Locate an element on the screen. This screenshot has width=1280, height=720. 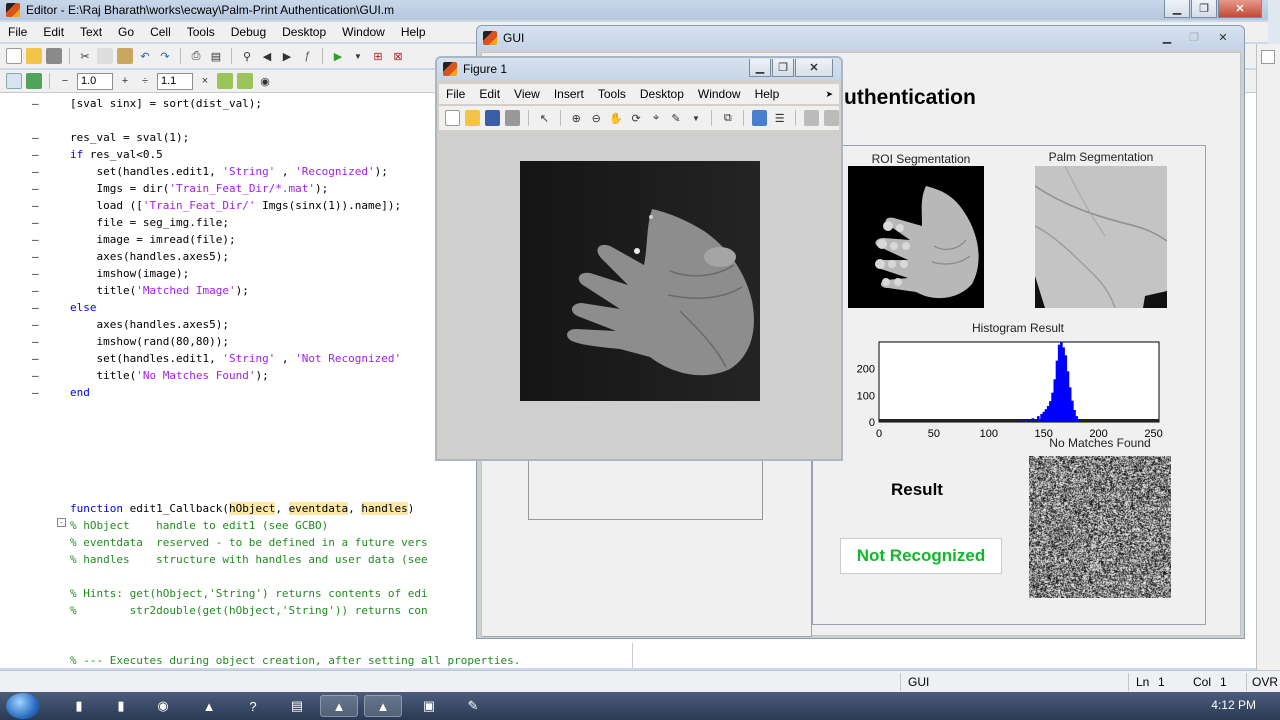
zoom-out-icon: ⊖ is located at coordinates (596, 118).